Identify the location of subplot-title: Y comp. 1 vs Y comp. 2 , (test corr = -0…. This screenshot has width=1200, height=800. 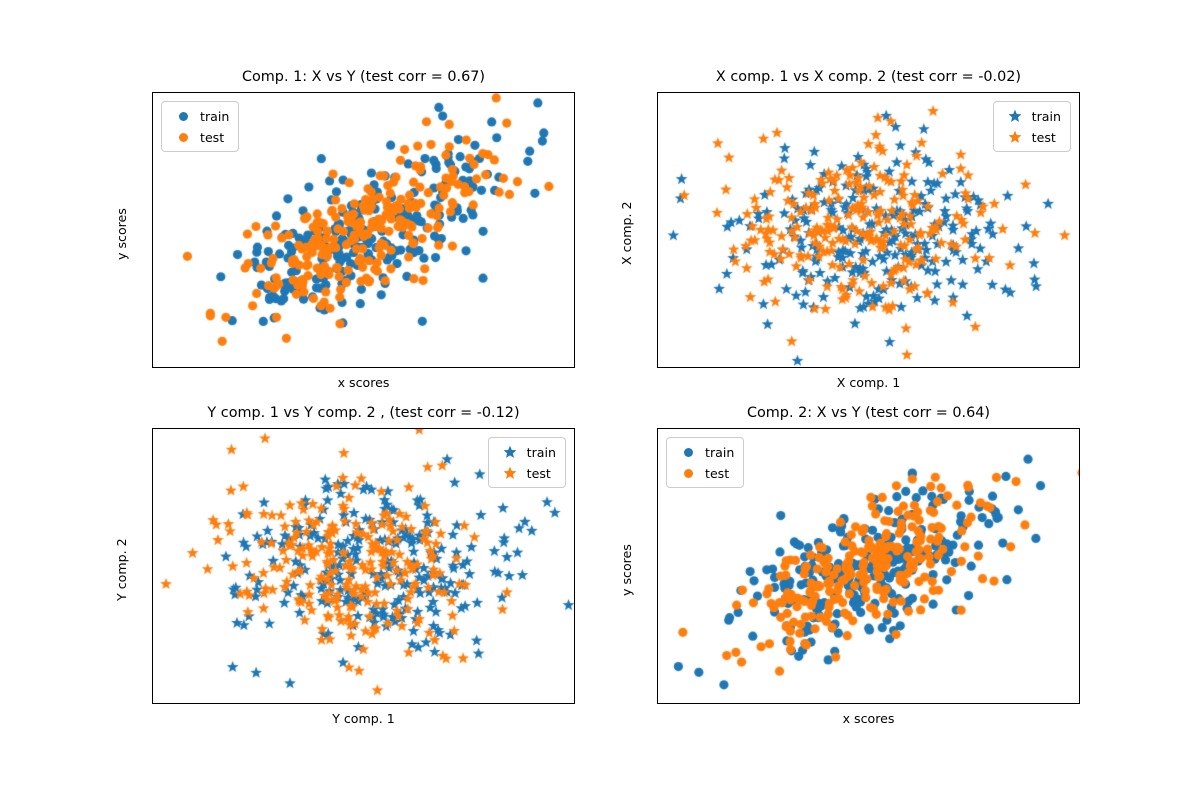
(363, 413).